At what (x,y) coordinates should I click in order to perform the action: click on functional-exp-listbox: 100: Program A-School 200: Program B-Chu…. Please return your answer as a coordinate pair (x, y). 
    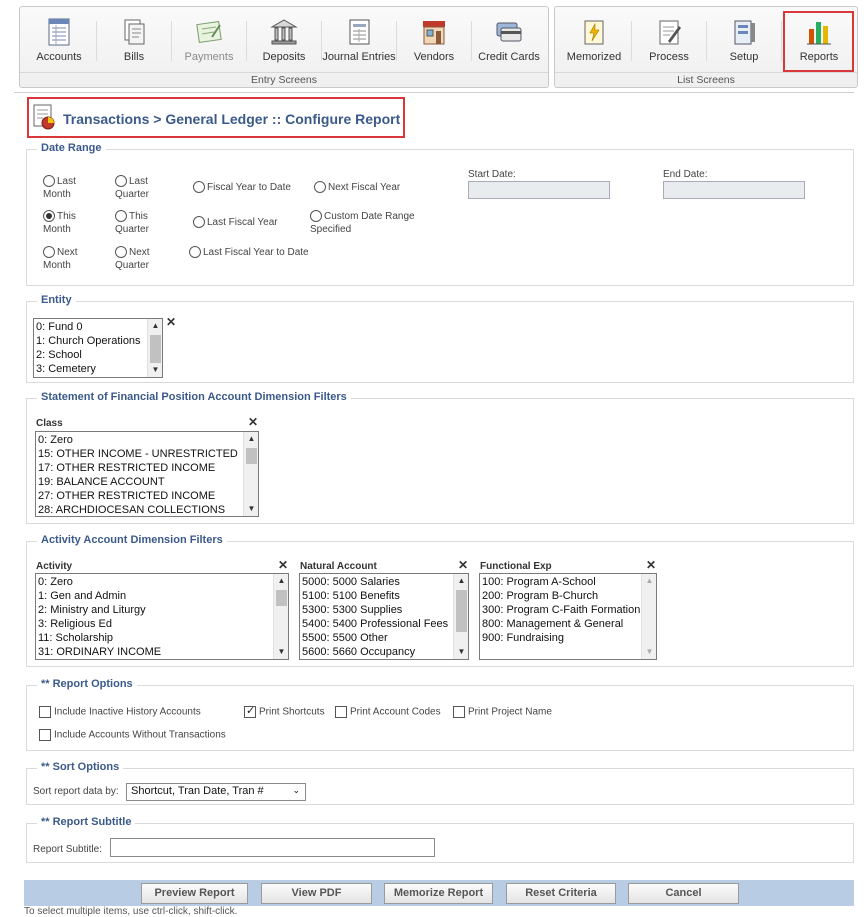
    Looking at the image, I should click on (568, 616).